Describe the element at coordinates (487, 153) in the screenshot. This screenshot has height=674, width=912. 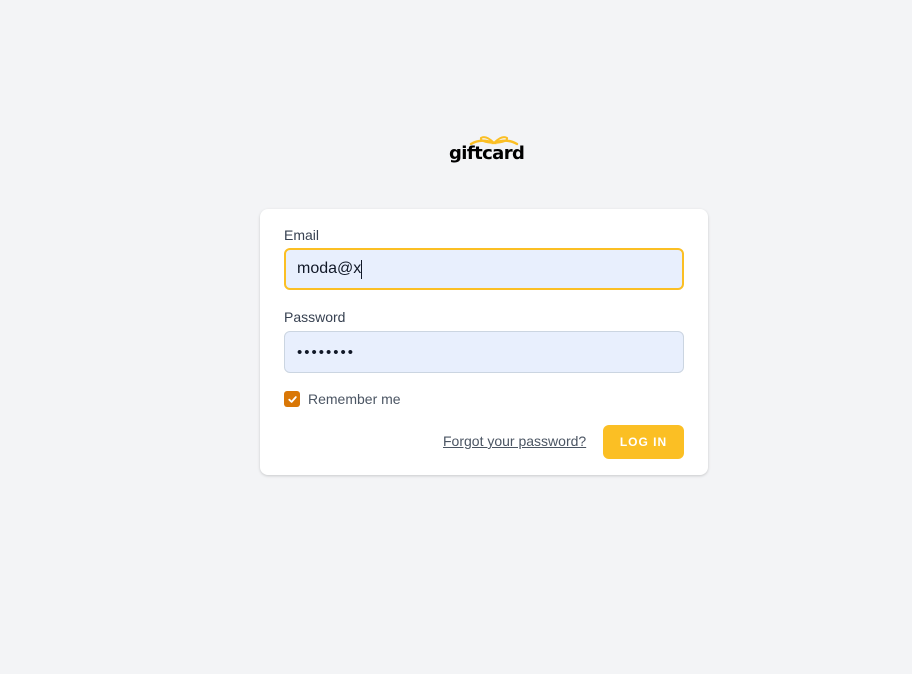
I see `brand-name: giftcard` at that location.